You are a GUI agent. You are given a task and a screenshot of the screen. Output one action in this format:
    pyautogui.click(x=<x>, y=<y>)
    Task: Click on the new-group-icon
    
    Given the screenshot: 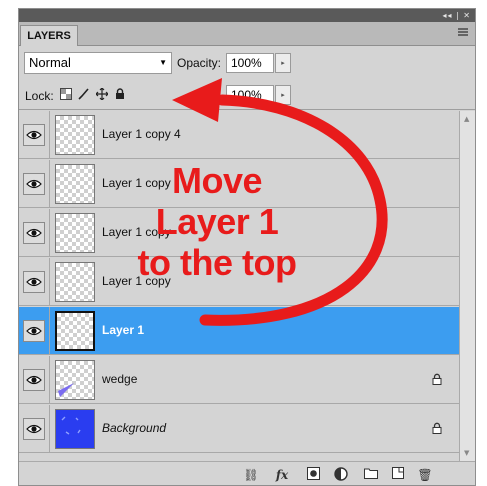 What is the action you would take?
    pyautogui.click(x=371, y=475)
    